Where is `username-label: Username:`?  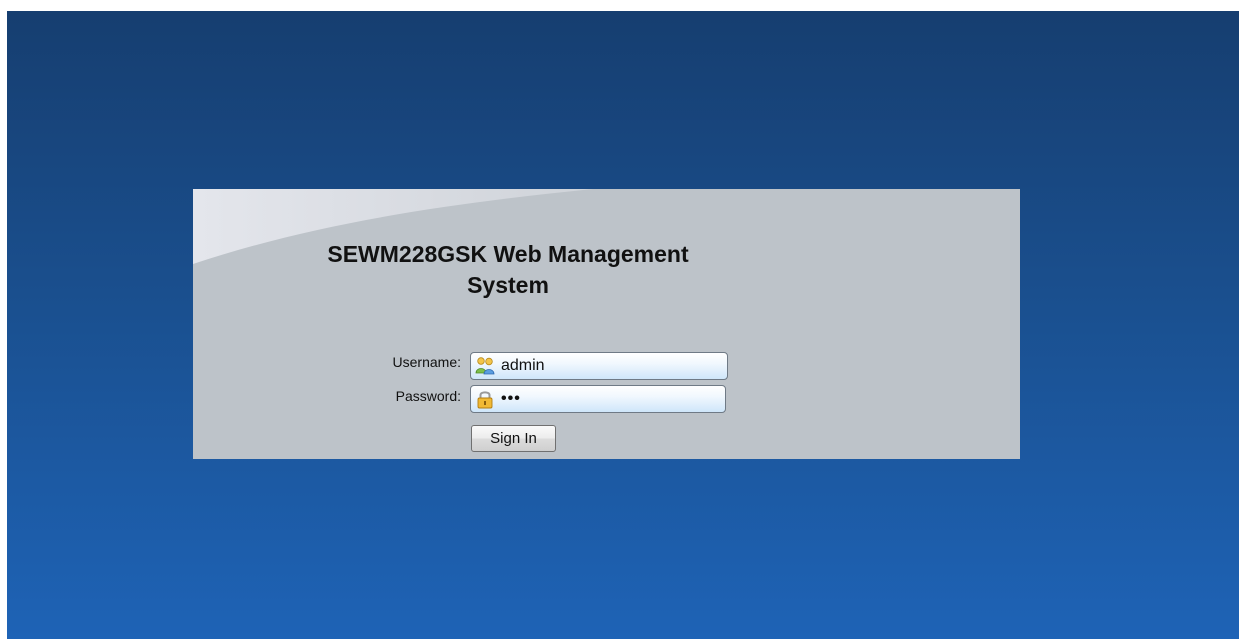
username-label: Username: is located at coordinates (426, 362).